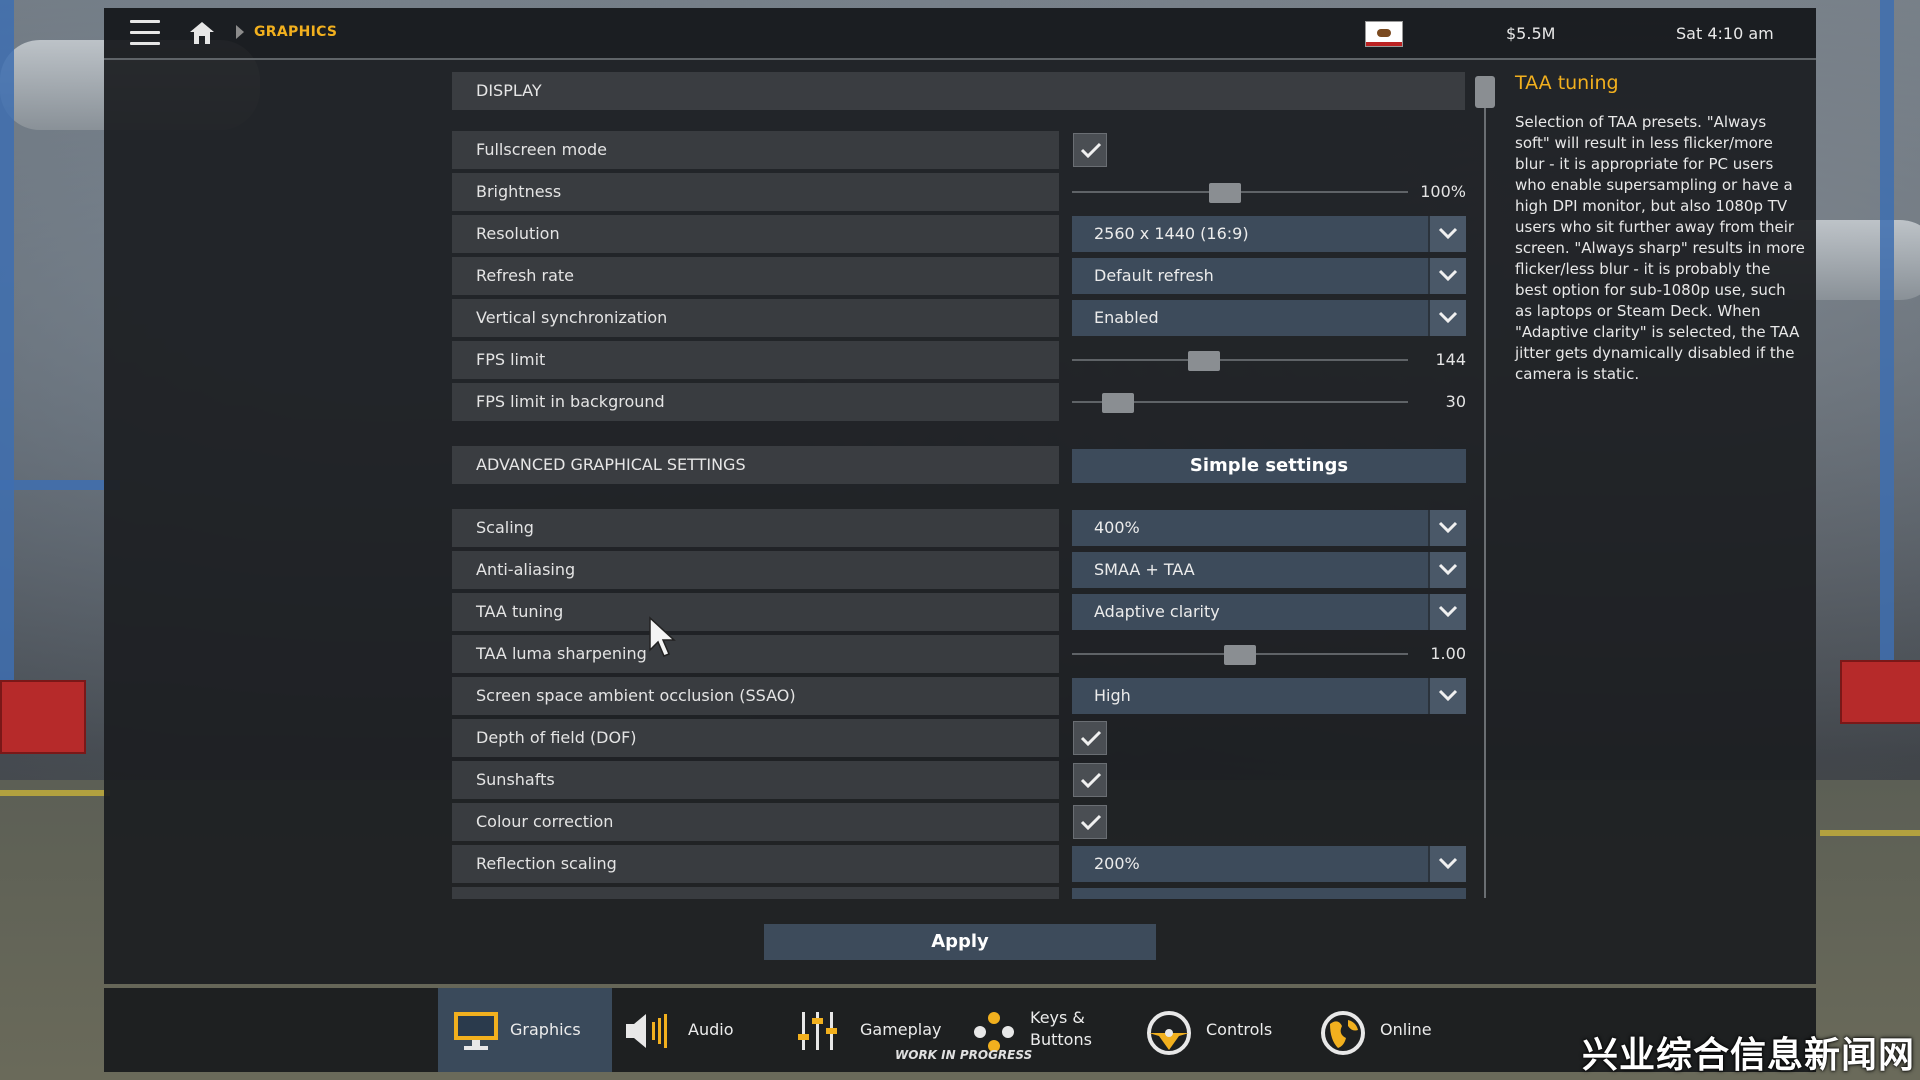 This screenshot has height=1080, width=1920. I want to click on label-fps-limit-background: FPS limit in background, so click(755, 402).